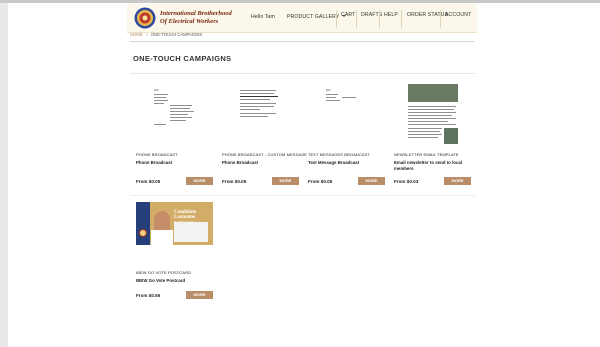  What do you see at coordinates (348, 15) in the screenshot?
I see `nav-cart: CART` at bounding box center [348, 15].